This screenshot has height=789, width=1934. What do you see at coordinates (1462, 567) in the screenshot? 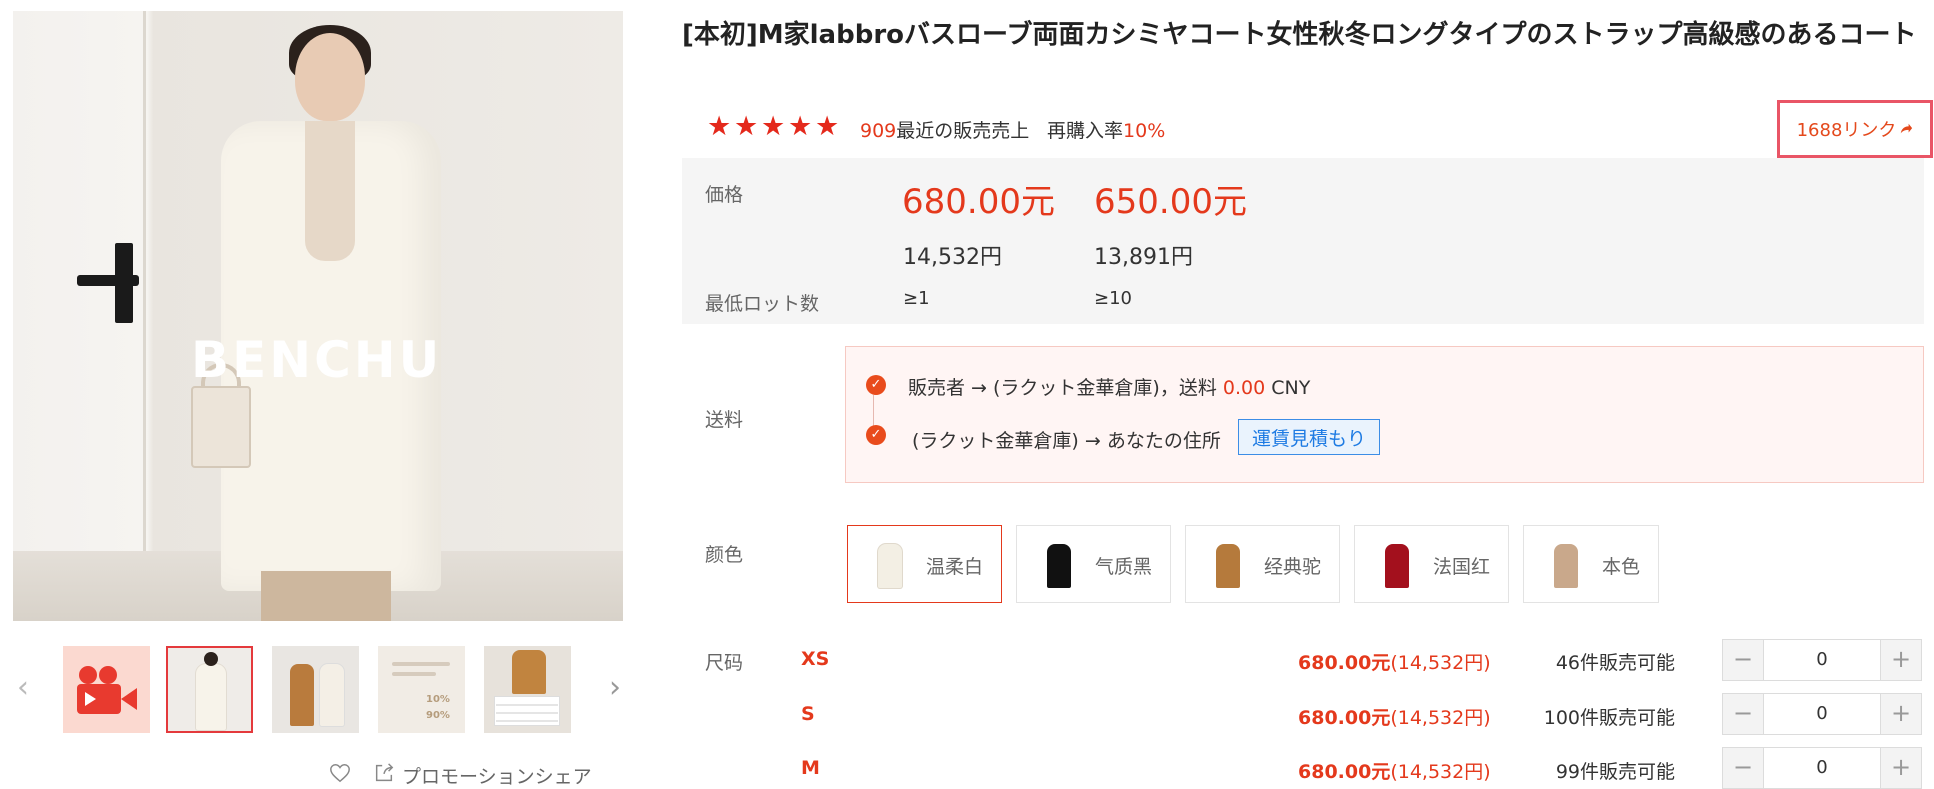
I see `color-name: 法国红` at bounding box center [1462, 567].